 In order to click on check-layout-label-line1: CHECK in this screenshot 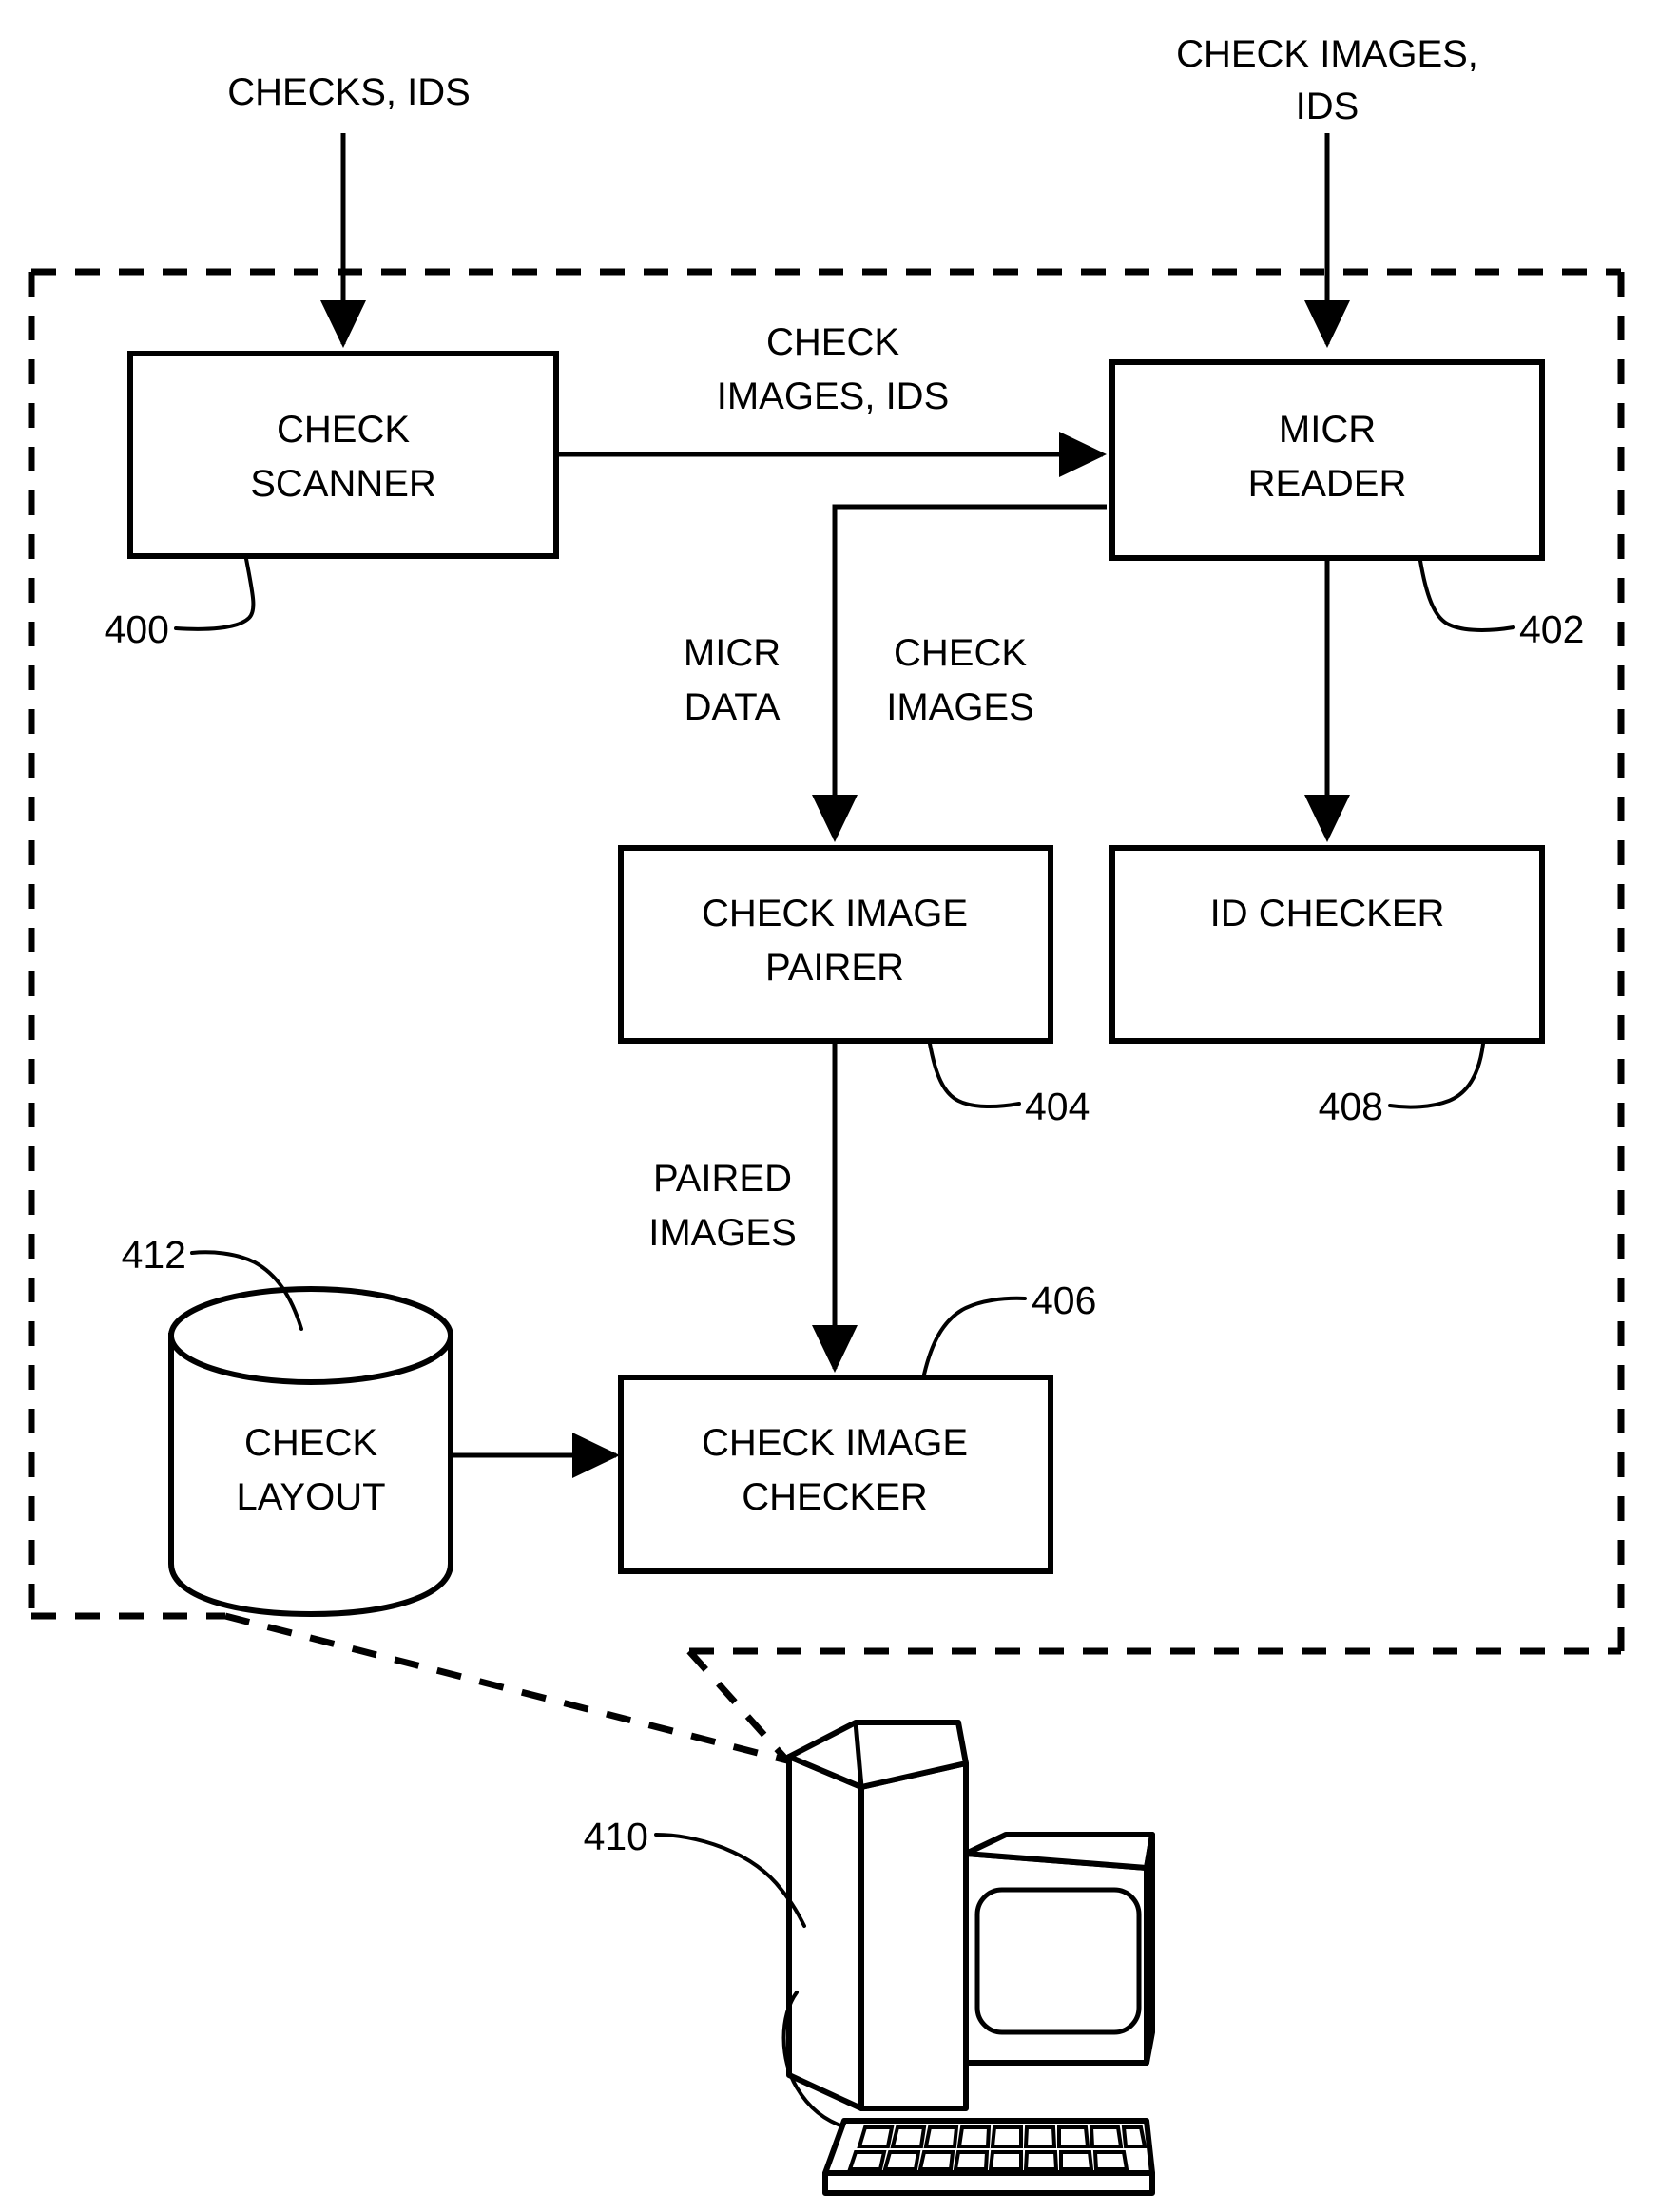, I will do `click(310, 1443)`.